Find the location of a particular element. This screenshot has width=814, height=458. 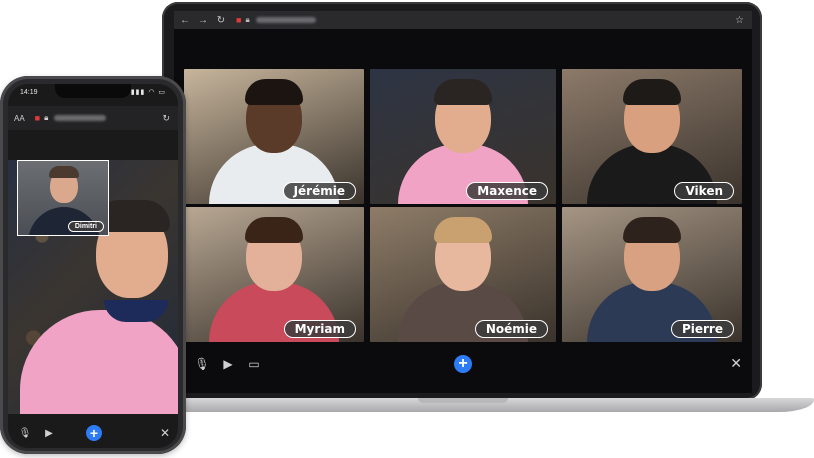

participant-tile: Noémie is located at coordinates (463, 274).